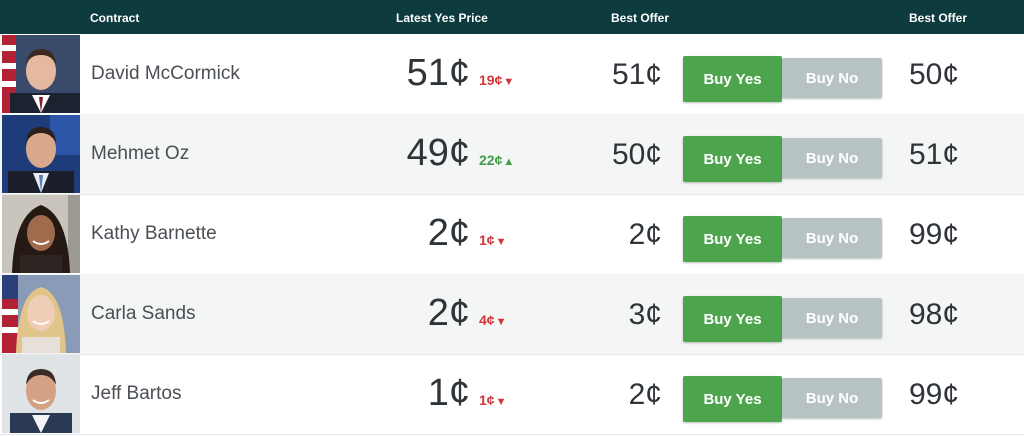  What do you see at coordinates (165, 73) in the screenshot?
I see `contract-name: David McCormick` at bounding box center [165, 73].